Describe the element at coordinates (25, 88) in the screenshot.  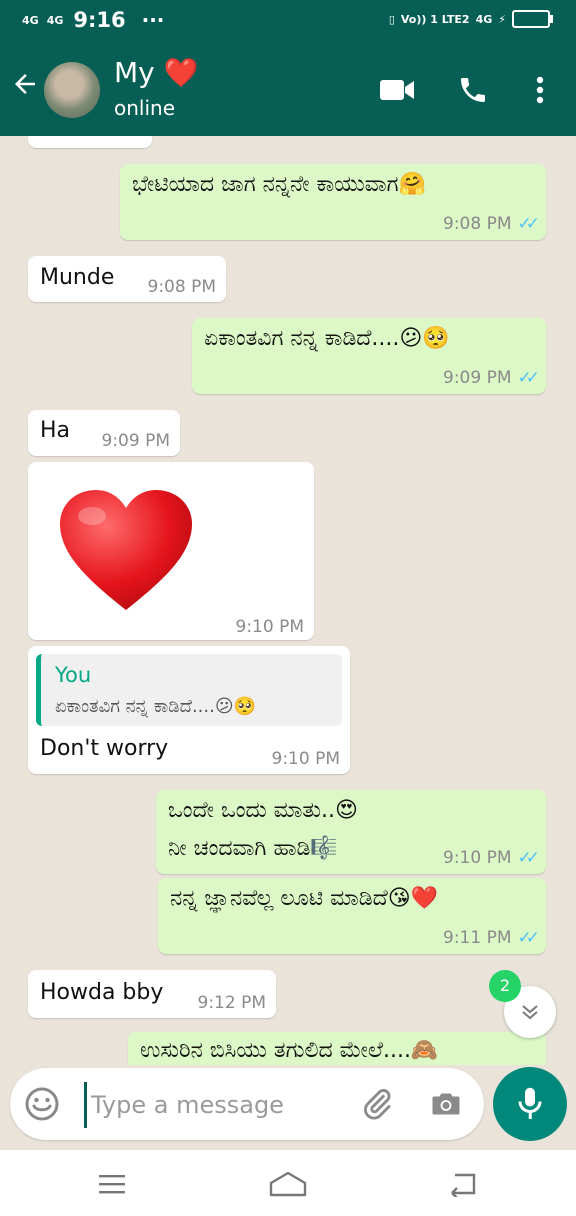
I see `arrow-left-icon` at that location.